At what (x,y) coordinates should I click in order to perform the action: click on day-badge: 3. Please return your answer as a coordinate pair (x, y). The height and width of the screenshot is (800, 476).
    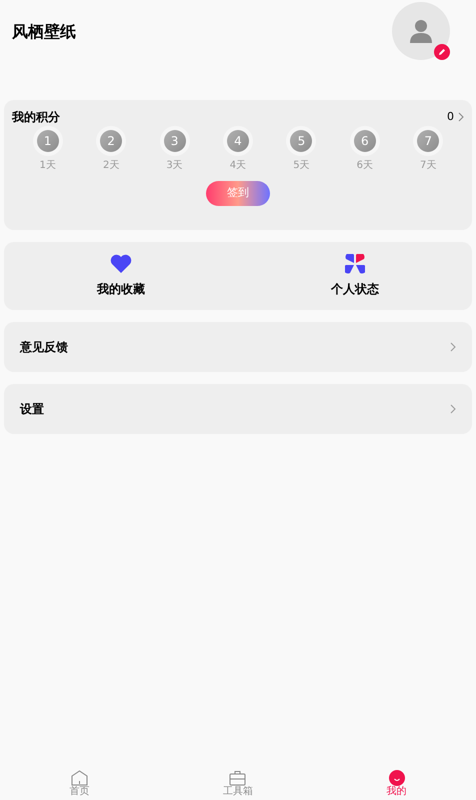
    Looking at the image, I should click on (175, 141).